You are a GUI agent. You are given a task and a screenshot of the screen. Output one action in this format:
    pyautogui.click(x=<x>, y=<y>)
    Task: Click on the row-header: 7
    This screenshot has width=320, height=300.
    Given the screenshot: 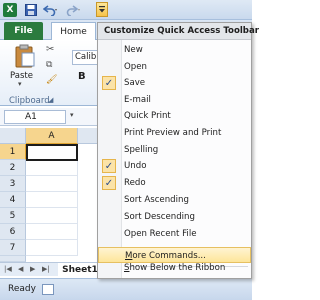 What is the action you would take?
    pyautogui.click(x=13, y=248)
    